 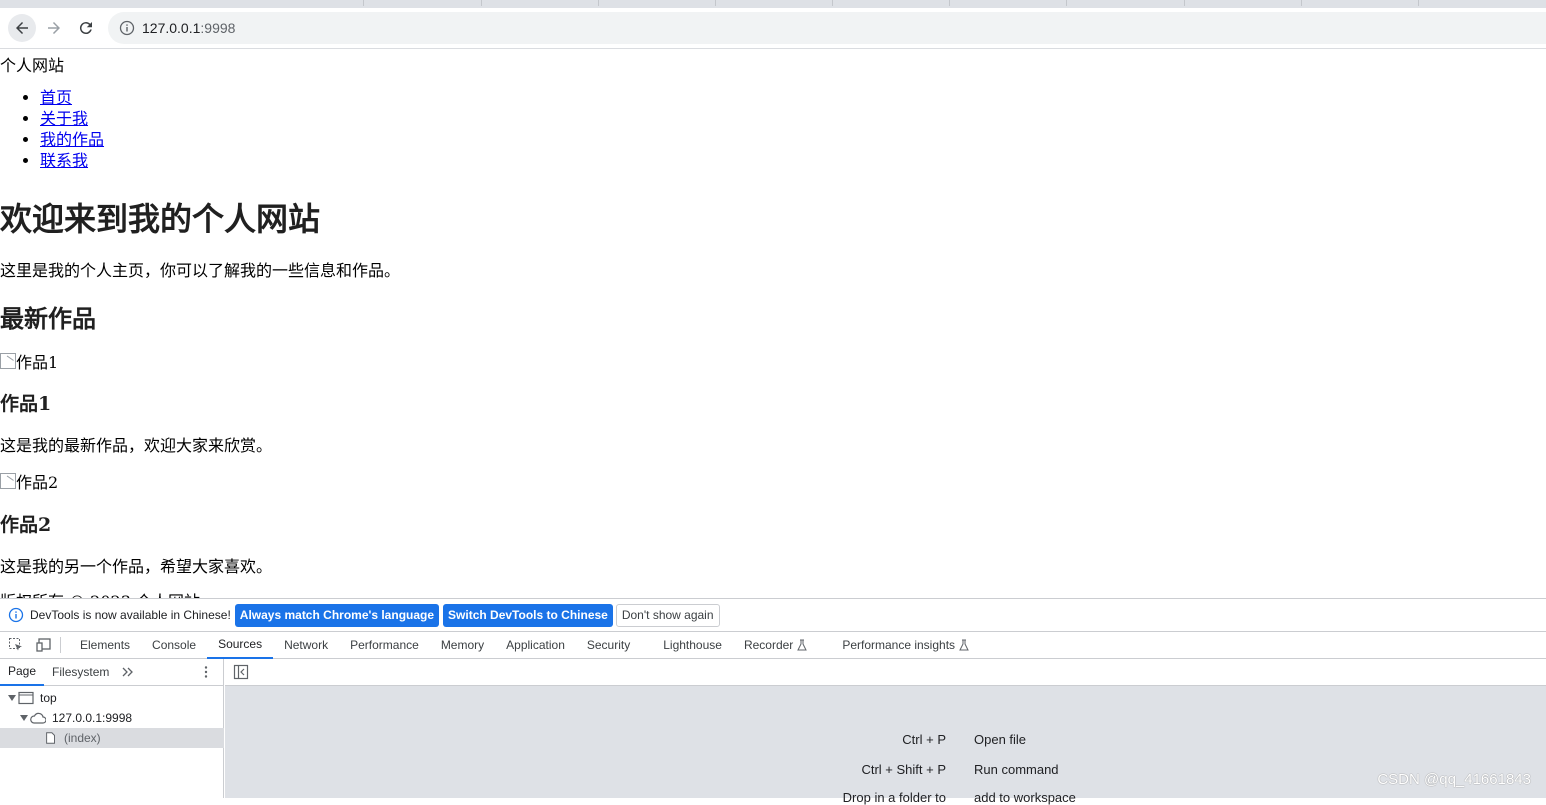 What do you see at coordinates (44, 645) in the screenshot?
I see `device-toolbar-icon` at bounding box center [44, 645].